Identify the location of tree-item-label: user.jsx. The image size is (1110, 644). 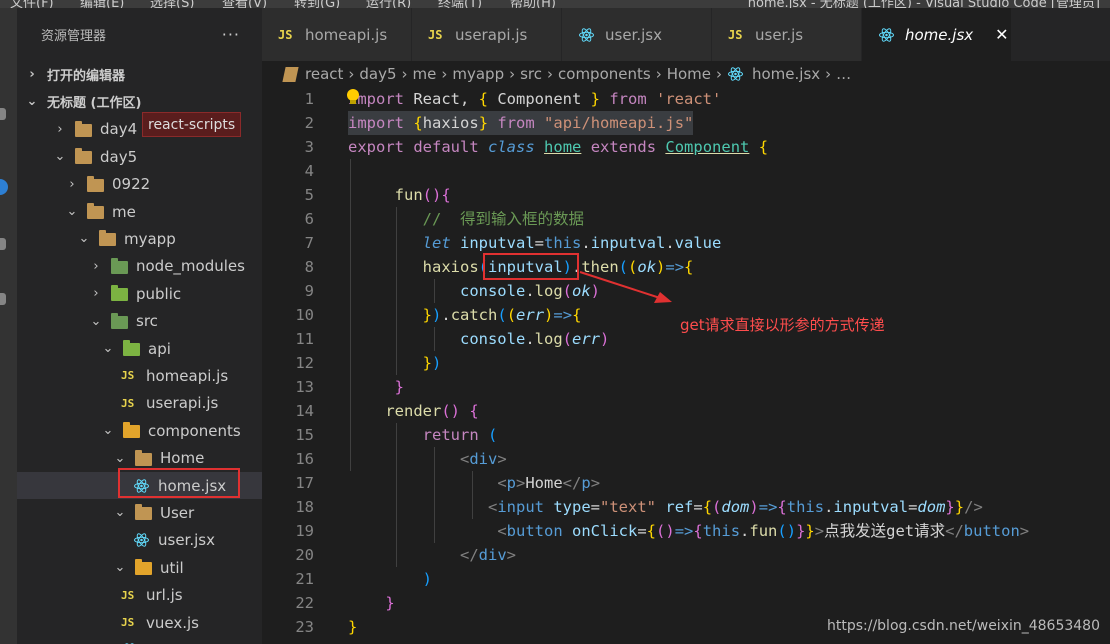
(186, 540).